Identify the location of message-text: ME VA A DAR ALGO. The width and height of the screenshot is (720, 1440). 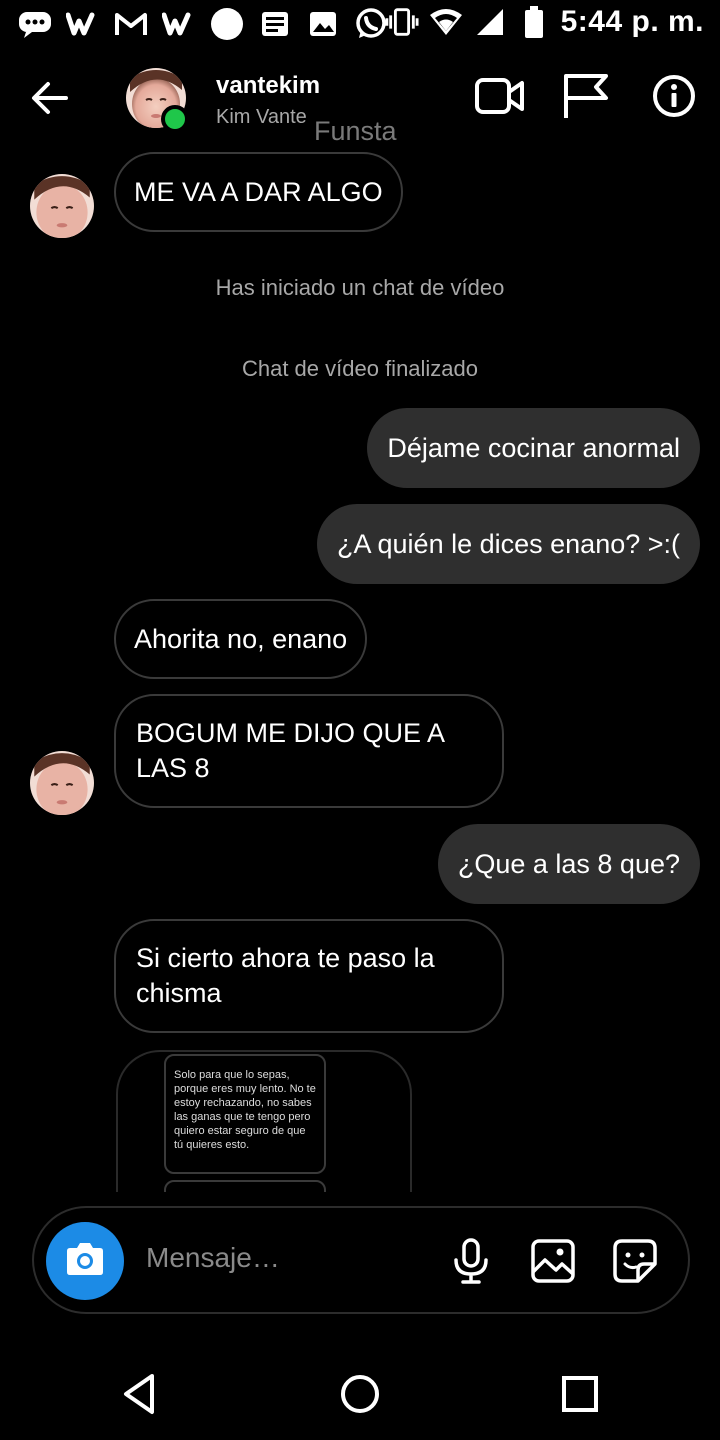
(258, 191).